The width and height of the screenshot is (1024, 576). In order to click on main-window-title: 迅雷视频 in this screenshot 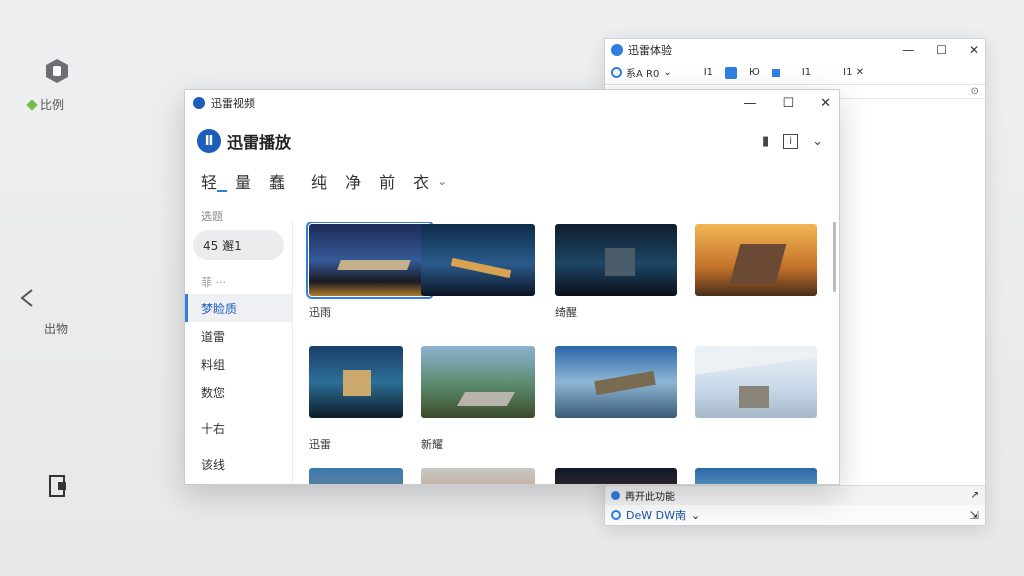, I will do `click(233, 103)`.